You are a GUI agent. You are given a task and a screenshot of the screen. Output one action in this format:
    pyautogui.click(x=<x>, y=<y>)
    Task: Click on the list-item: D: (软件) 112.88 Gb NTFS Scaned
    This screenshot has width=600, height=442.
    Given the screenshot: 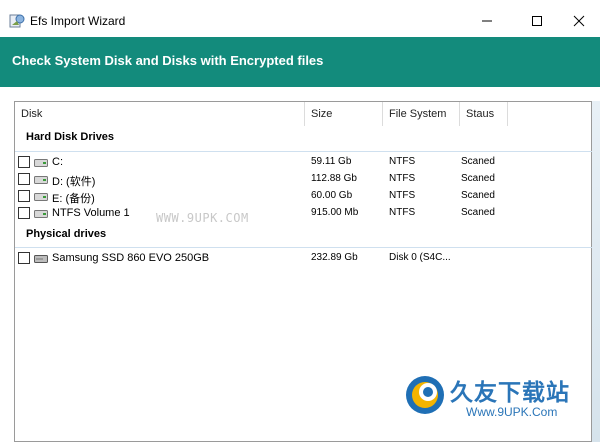 What is the action you would take?
    pyautogui.click(x=304, y=179)
    